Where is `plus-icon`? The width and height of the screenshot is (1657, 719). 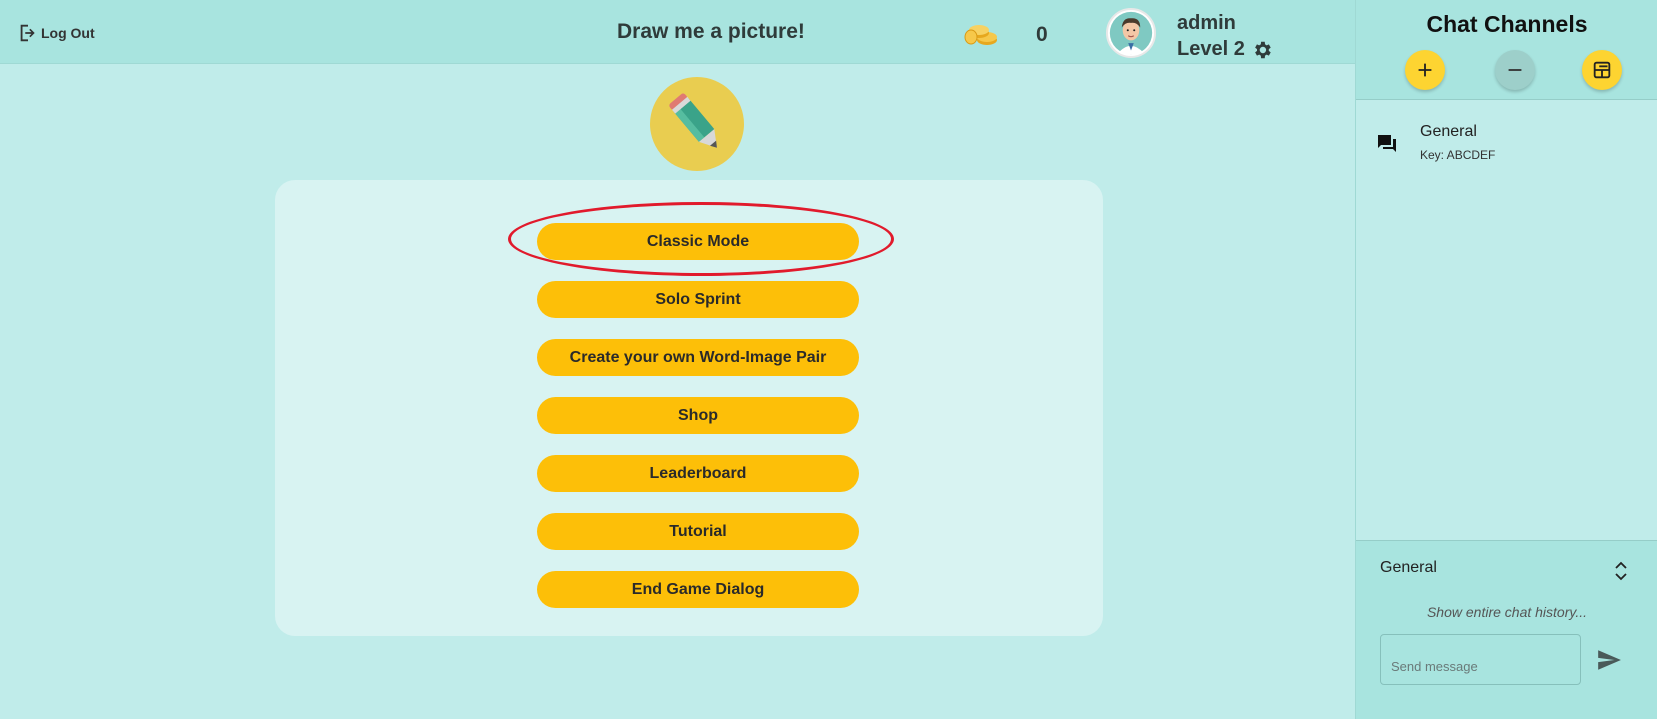 plus-icon is located at coordinates (1425, 70).